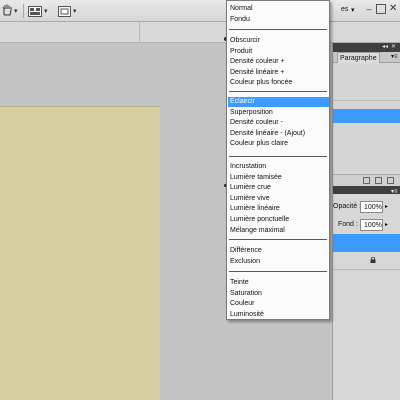  What do you see at coordinates (278, 220) in the screenshot?
I see `menu-item-blend-mode: Lumière ponctuelle` at bounding box center [278, 220].